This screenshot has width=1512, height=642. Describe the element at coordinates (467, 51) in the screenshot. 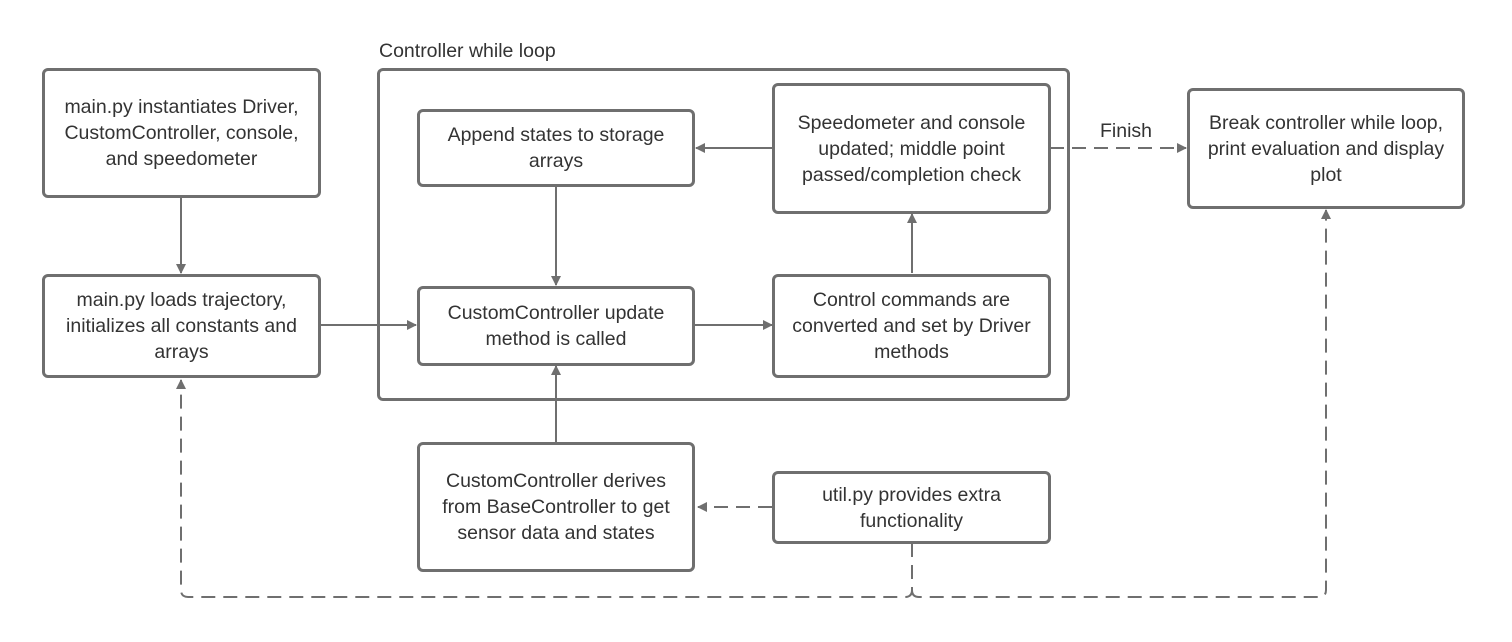

I see `container-label: Controller while loop` at that location.